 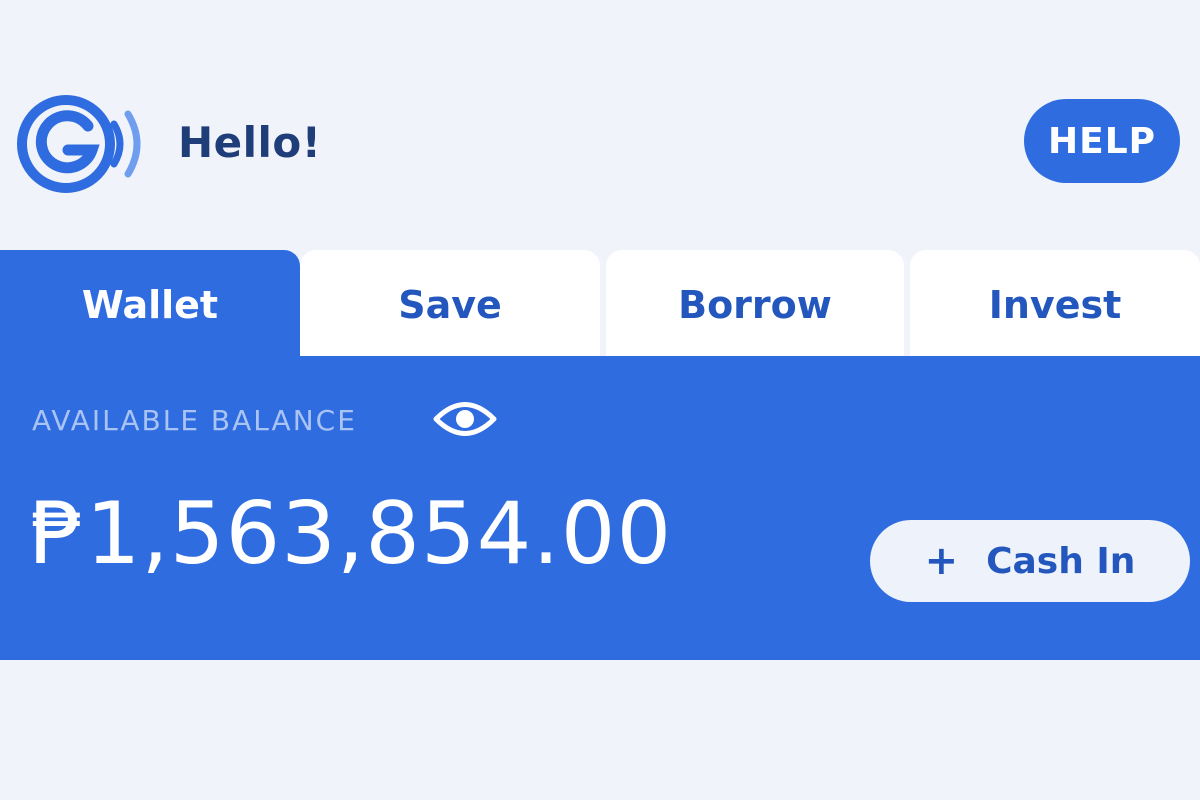 I want to click on cash-in-label: Cash In, so click(x=1061, y=561).